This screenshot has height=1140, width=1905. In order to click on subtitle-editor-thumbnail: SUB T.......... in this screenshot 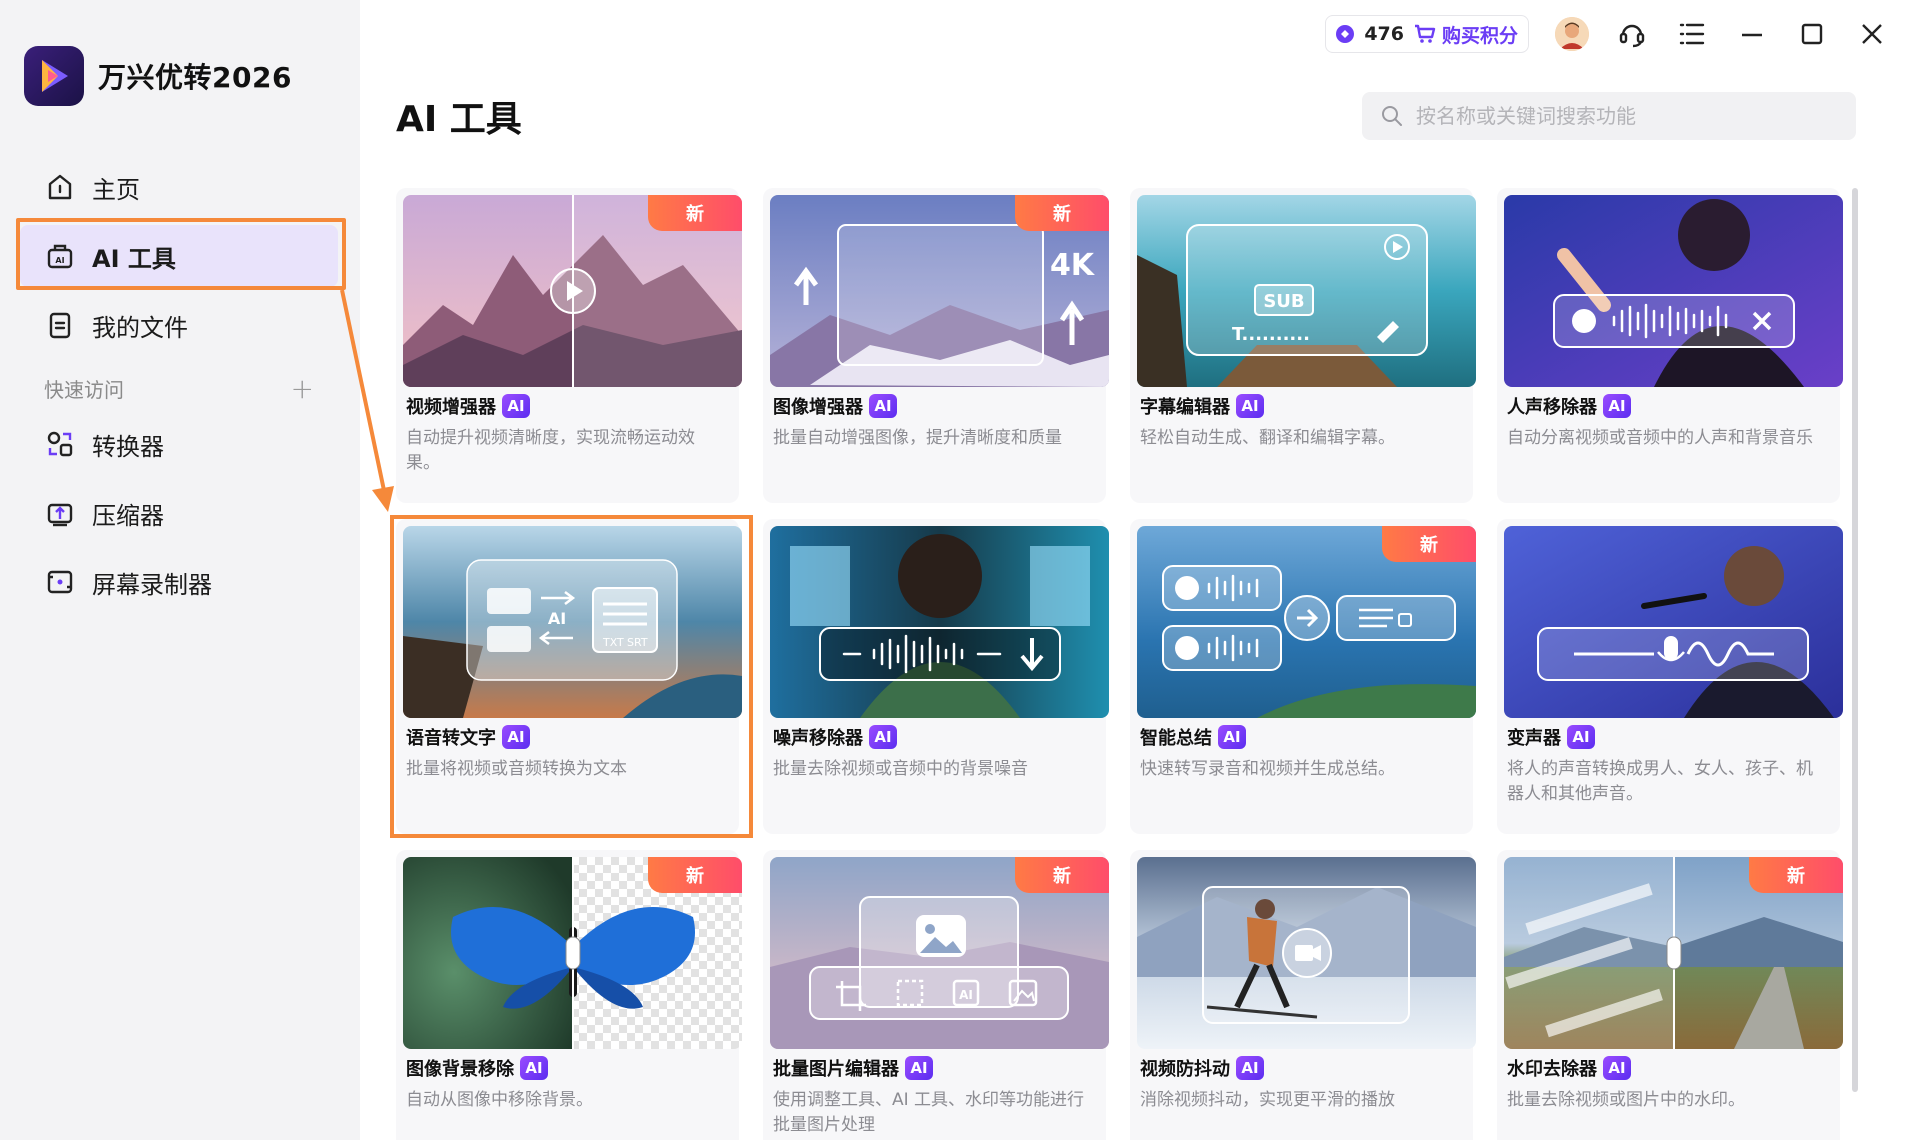, I will do `click(1306, 291)`.